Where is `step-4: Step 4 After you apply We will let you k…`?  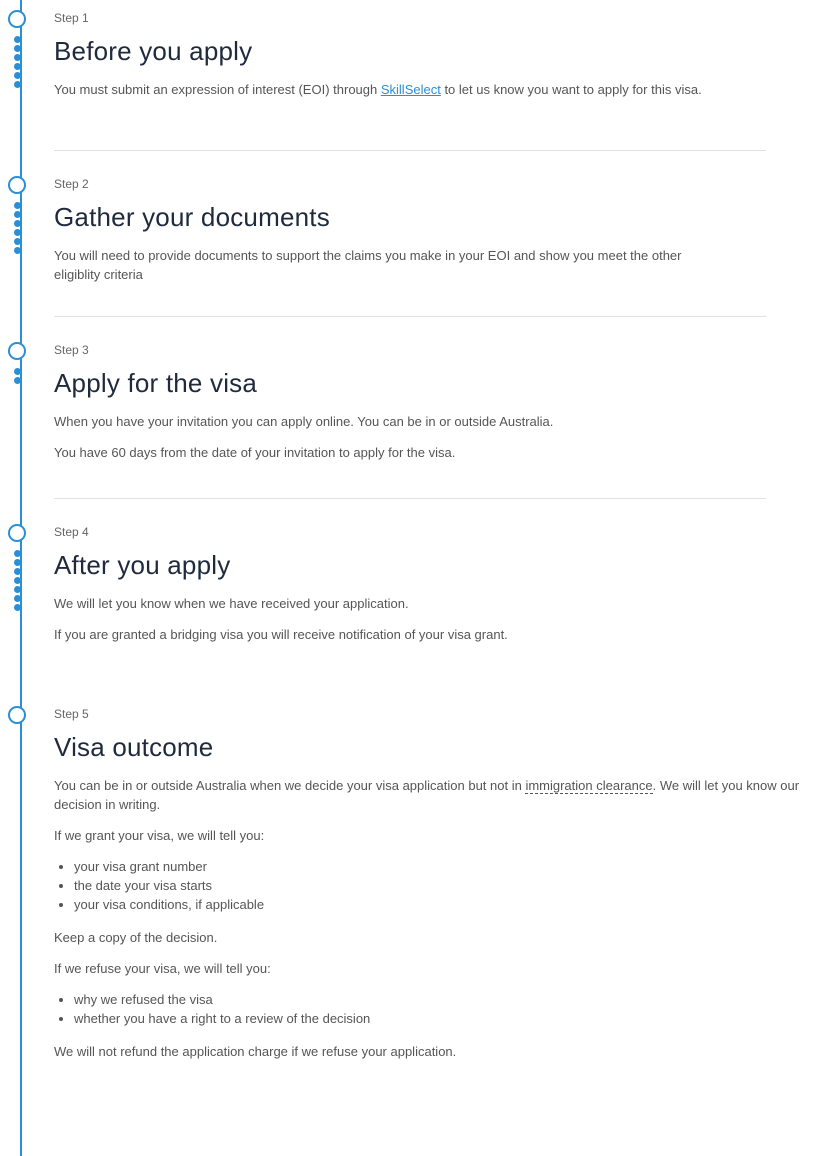
step-4: Step 4 After you apply We will let you k… is located at coordinates (391, 590).